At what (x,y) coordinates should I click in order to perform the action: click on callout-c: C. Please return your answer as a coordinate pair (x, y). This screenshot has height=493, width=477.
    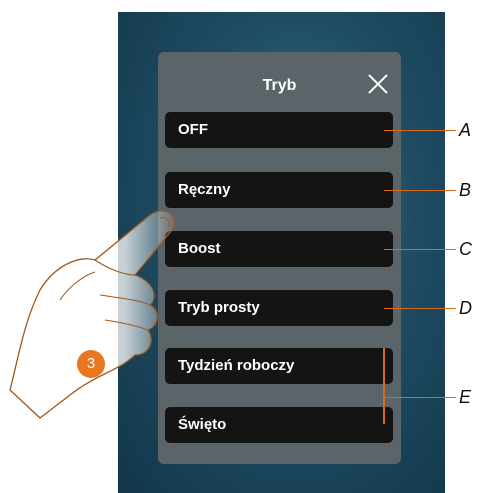
    Looking at the image, I should click on (465, 249).